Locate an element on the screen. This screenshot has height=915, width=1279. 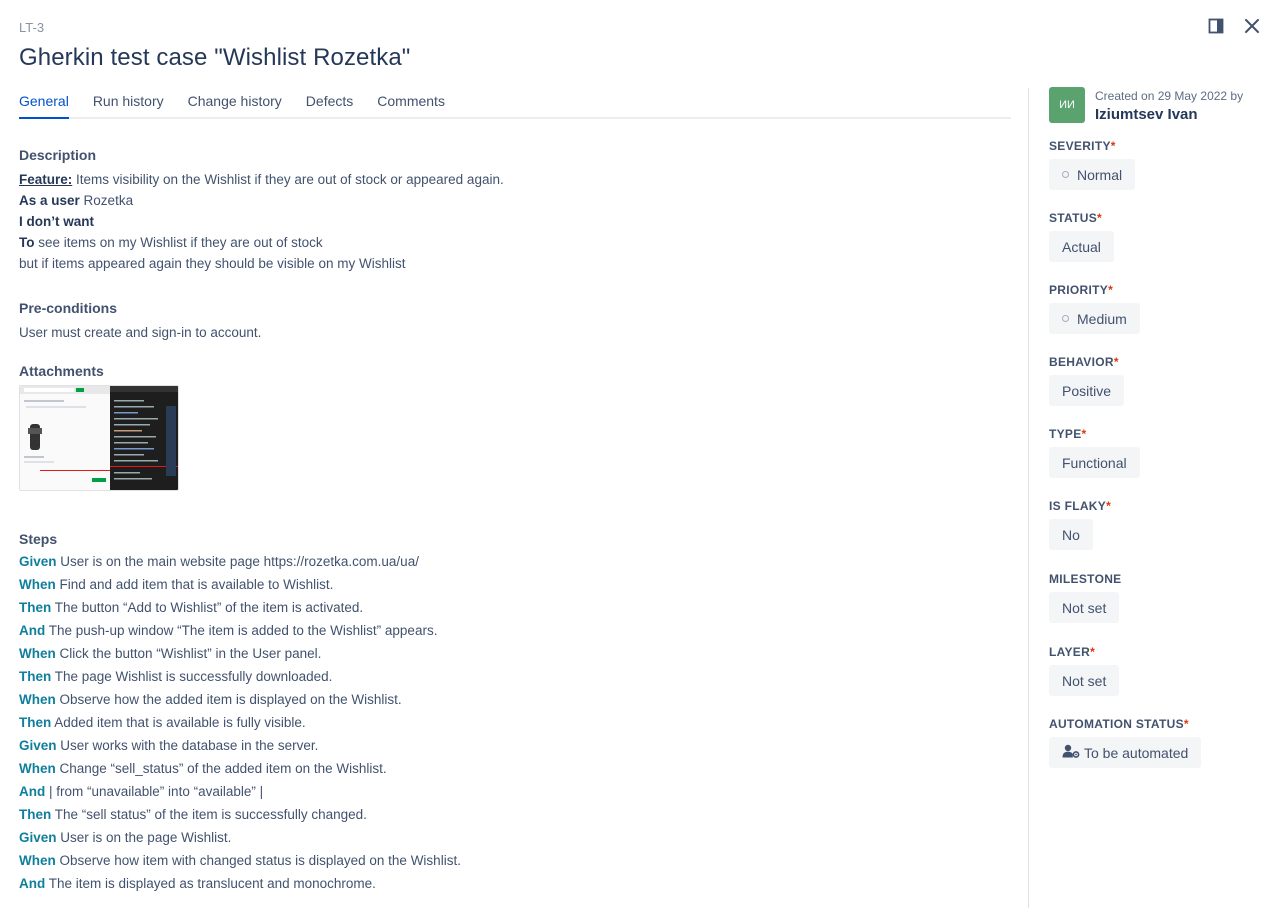
field-value: Actual is located at coordinates (1081, 246).